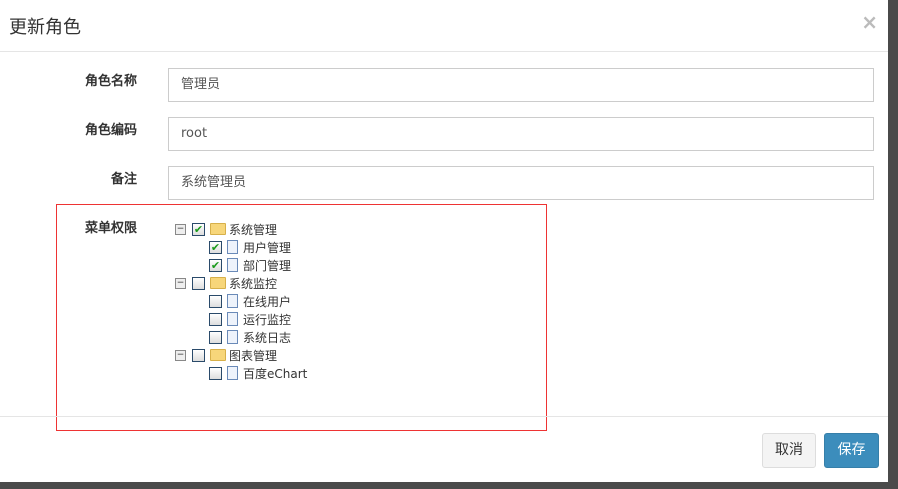  I want to click on tree-node-label: 系统管理, so click(253, 229).